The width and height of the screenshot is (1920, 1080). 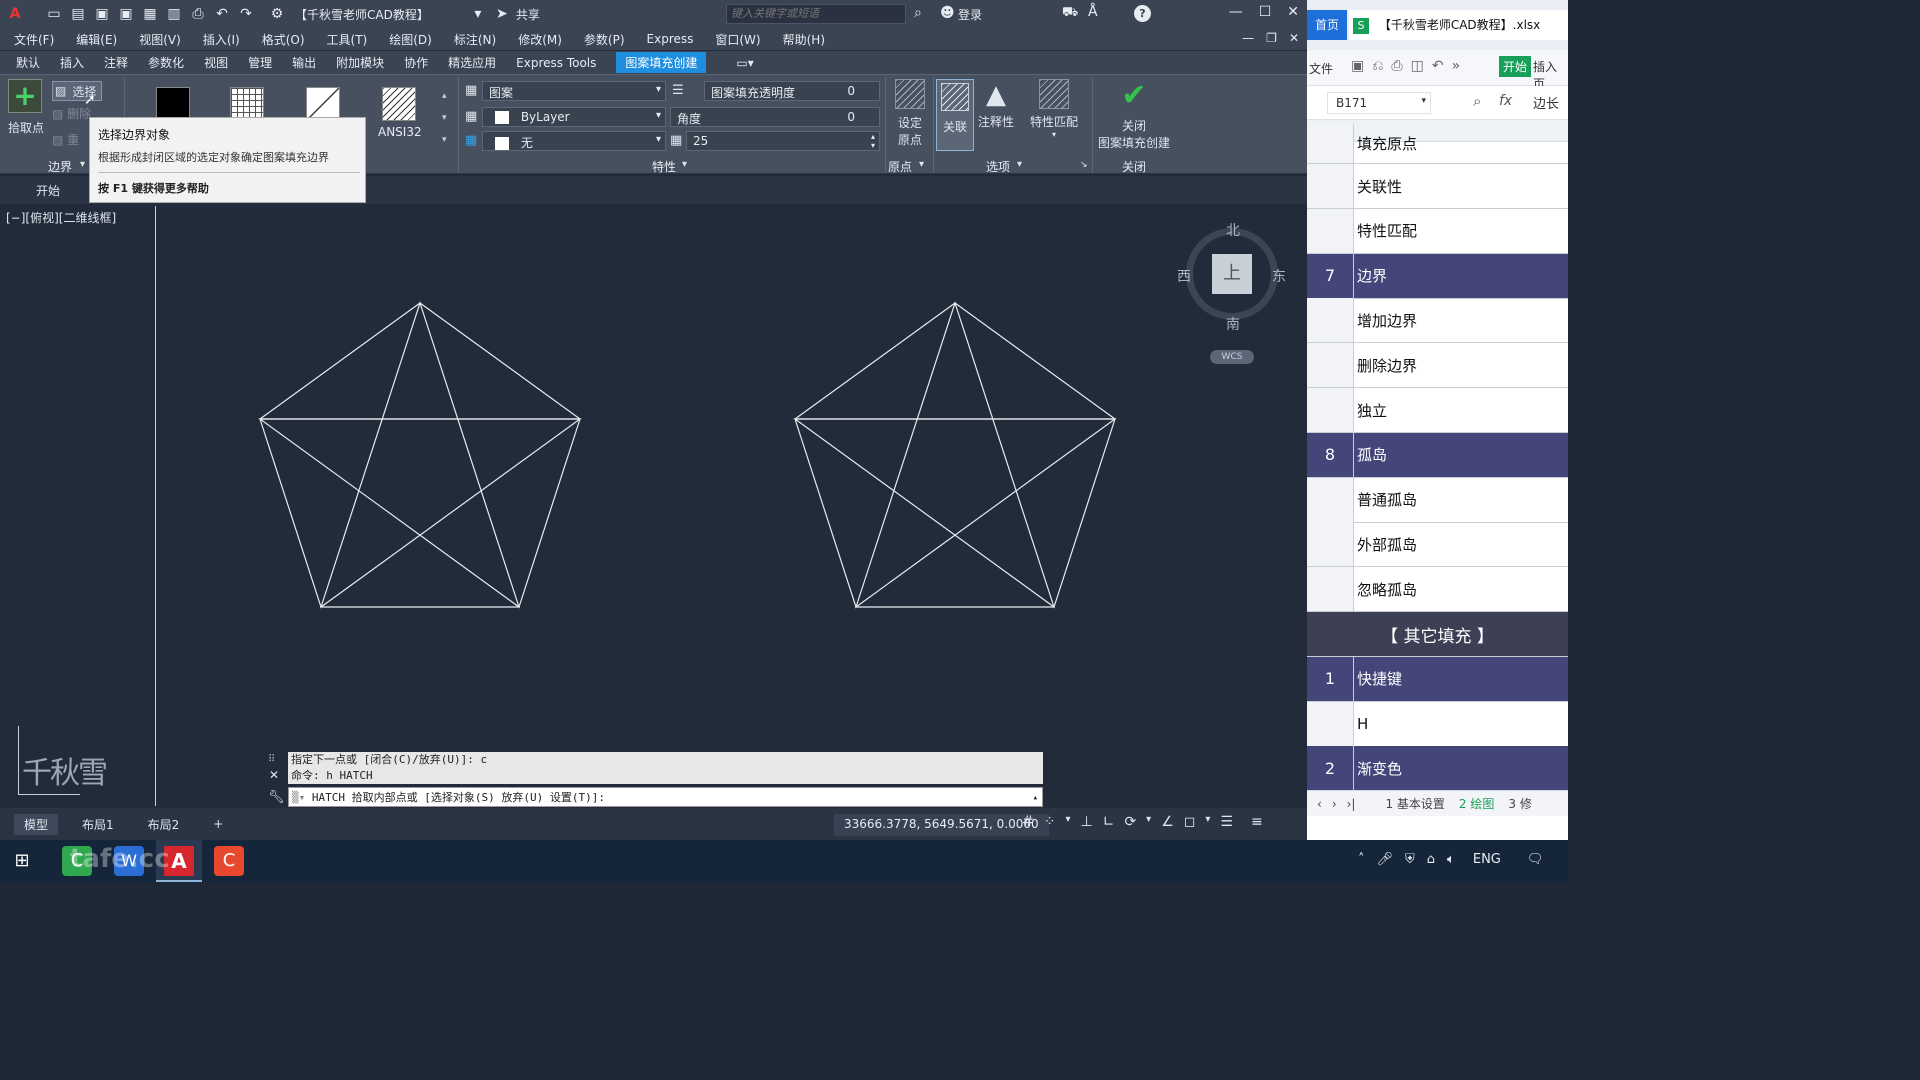 What do you see at coordinates (1265, 12) in the screenshot?
I see `maximize-icon: ☐` at bounding box center [1265, 12].